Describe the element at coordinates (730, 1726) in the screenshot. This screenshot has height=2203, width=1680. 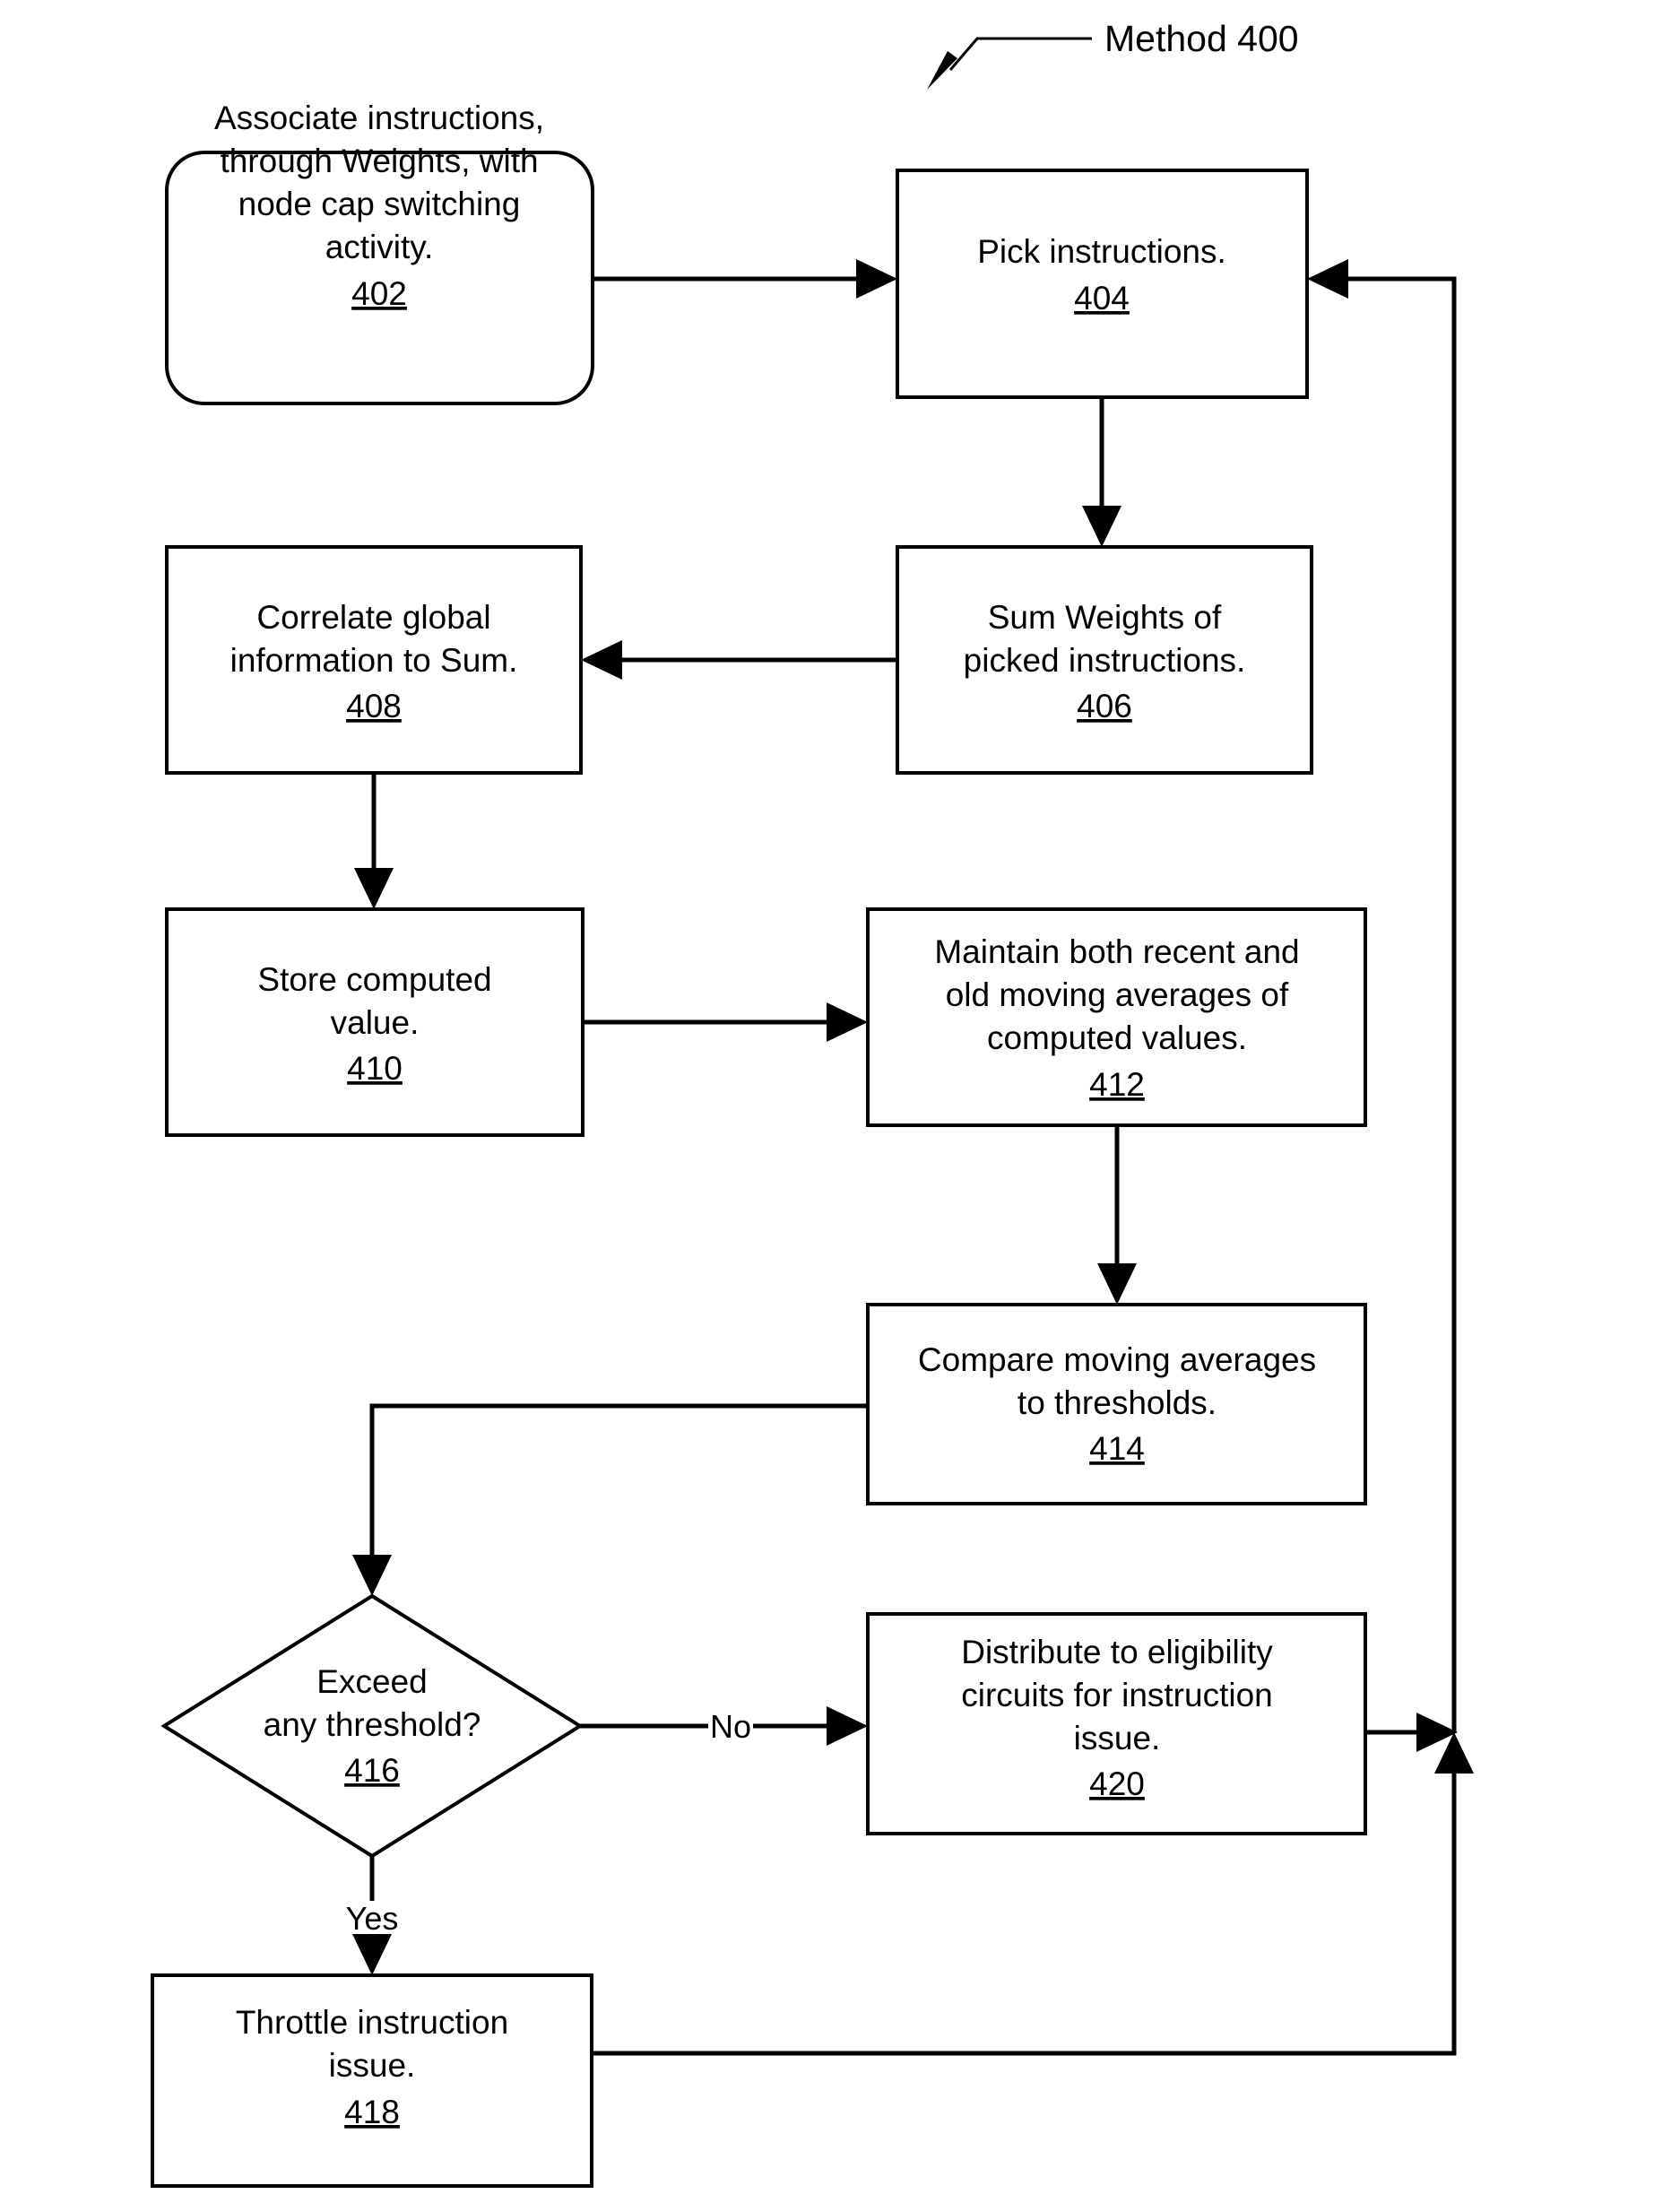
I see `edge-label-no: No` at that location.